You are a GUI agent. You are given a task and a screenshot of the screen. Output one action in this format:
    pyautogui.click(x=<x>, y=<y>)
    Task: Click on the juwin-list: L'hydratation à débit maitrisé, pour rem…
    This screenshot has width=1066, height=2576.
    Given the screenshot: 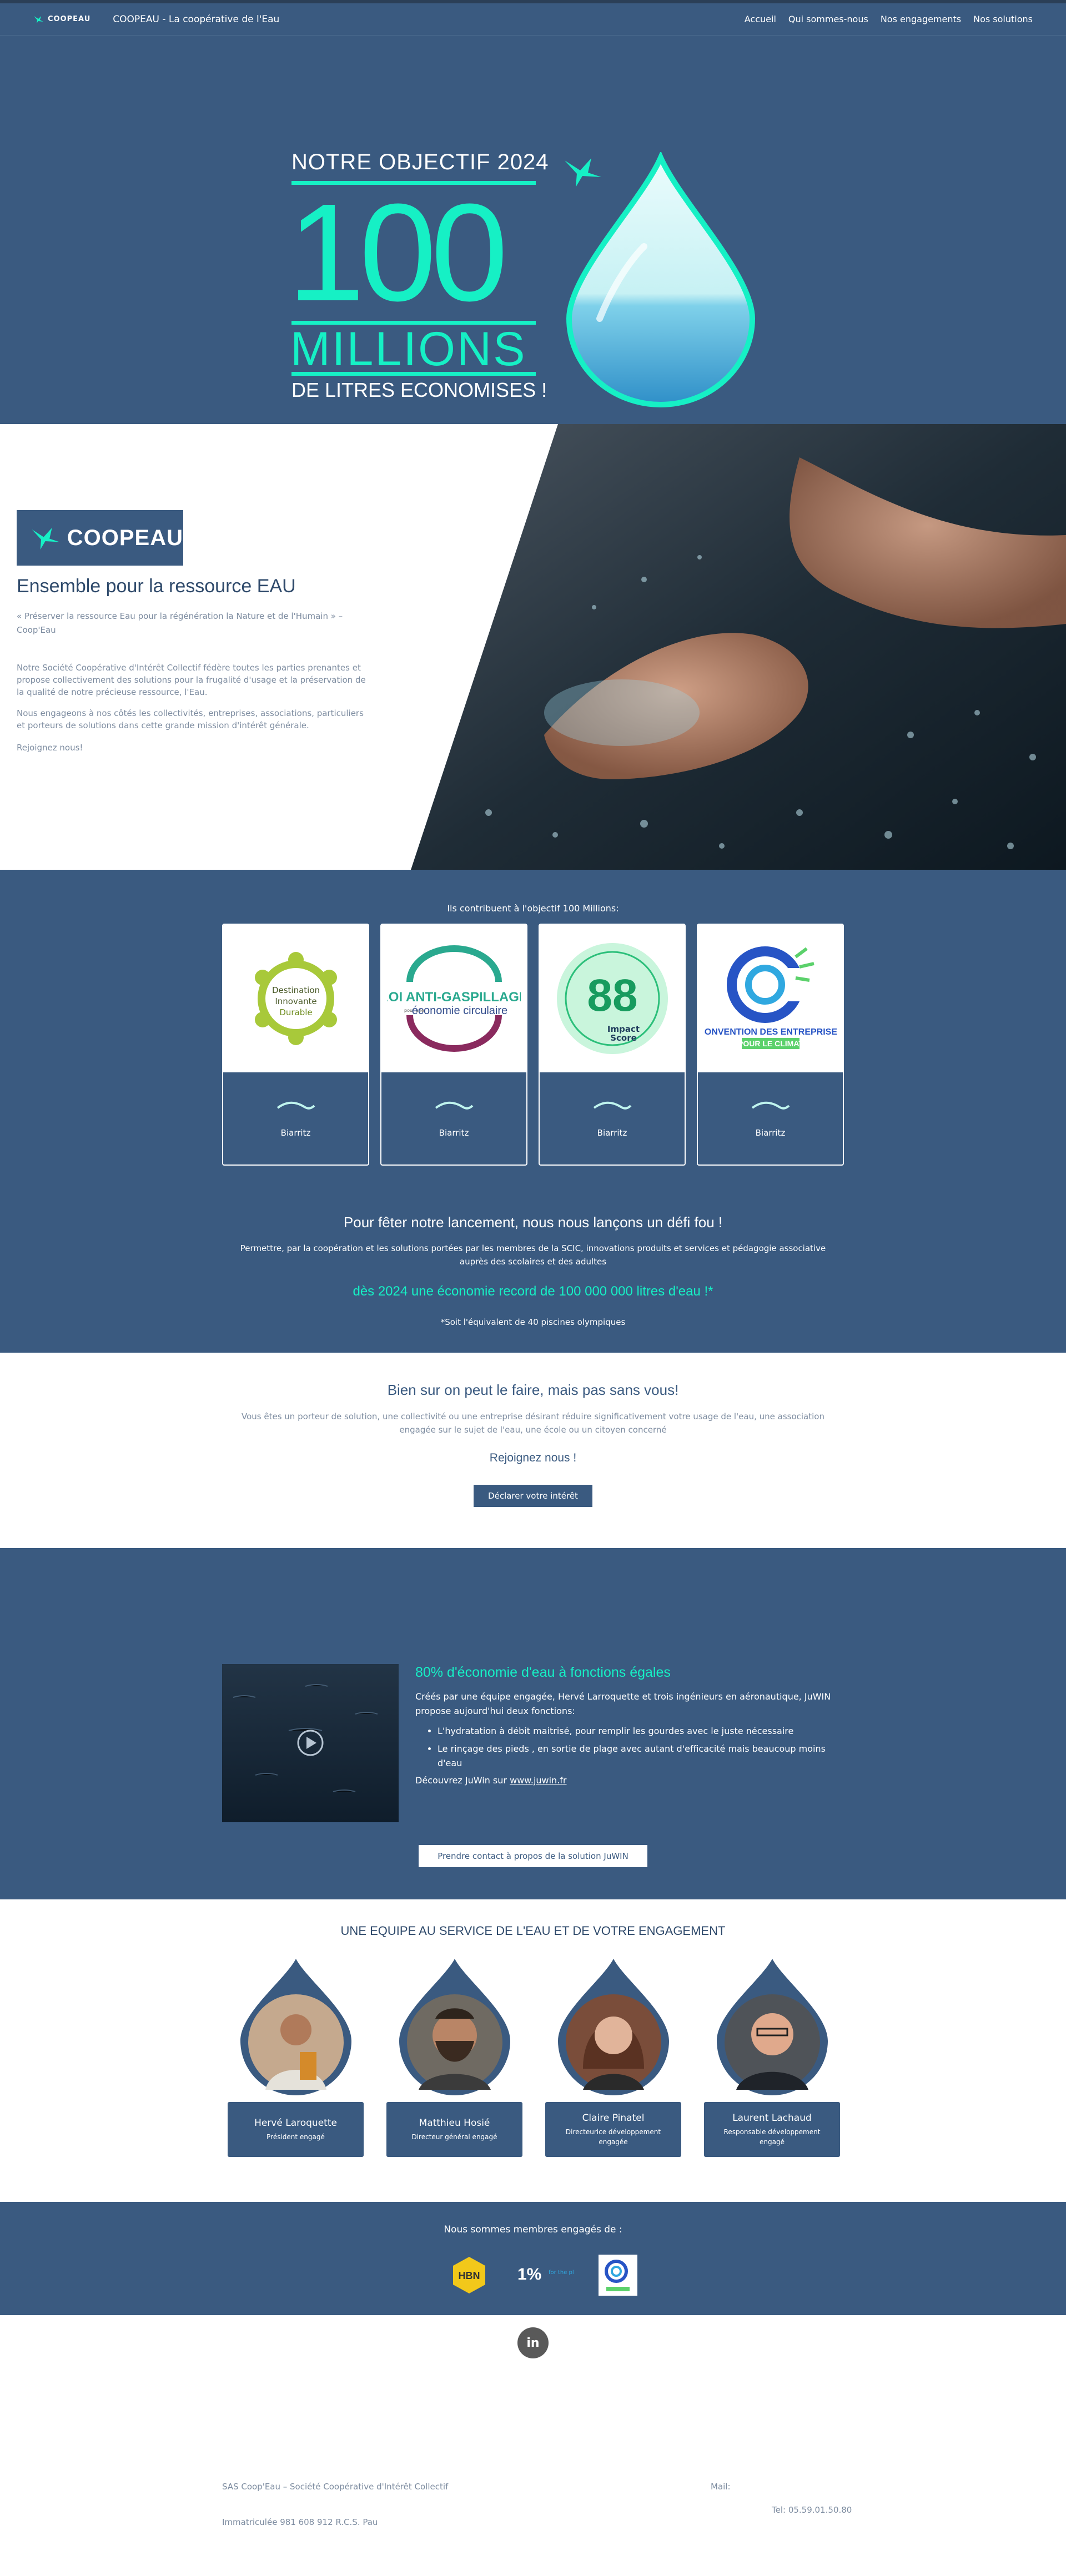 What is the action you would take?
    pyautogui.click(x=624, y=1747)
    